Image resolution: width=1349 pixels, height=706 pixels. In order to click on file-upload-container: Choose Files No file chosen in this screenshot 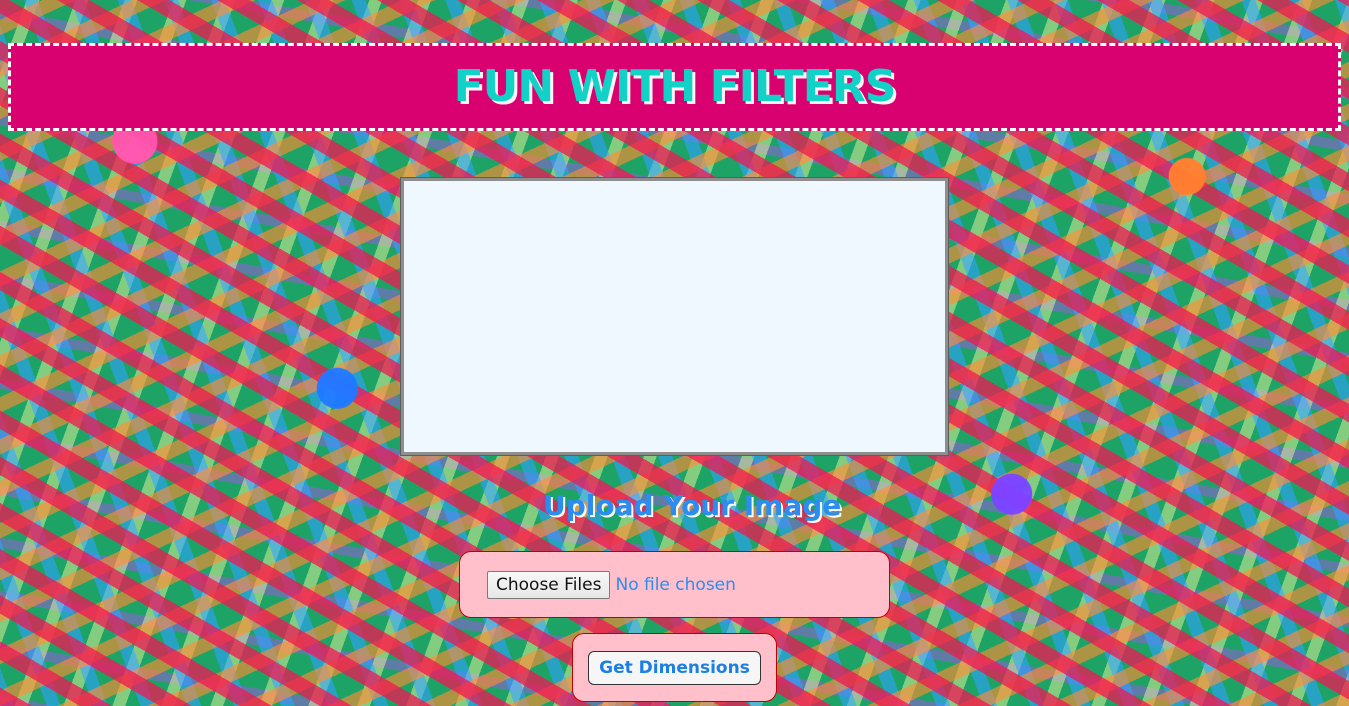, I will do `click(674, 584)`.